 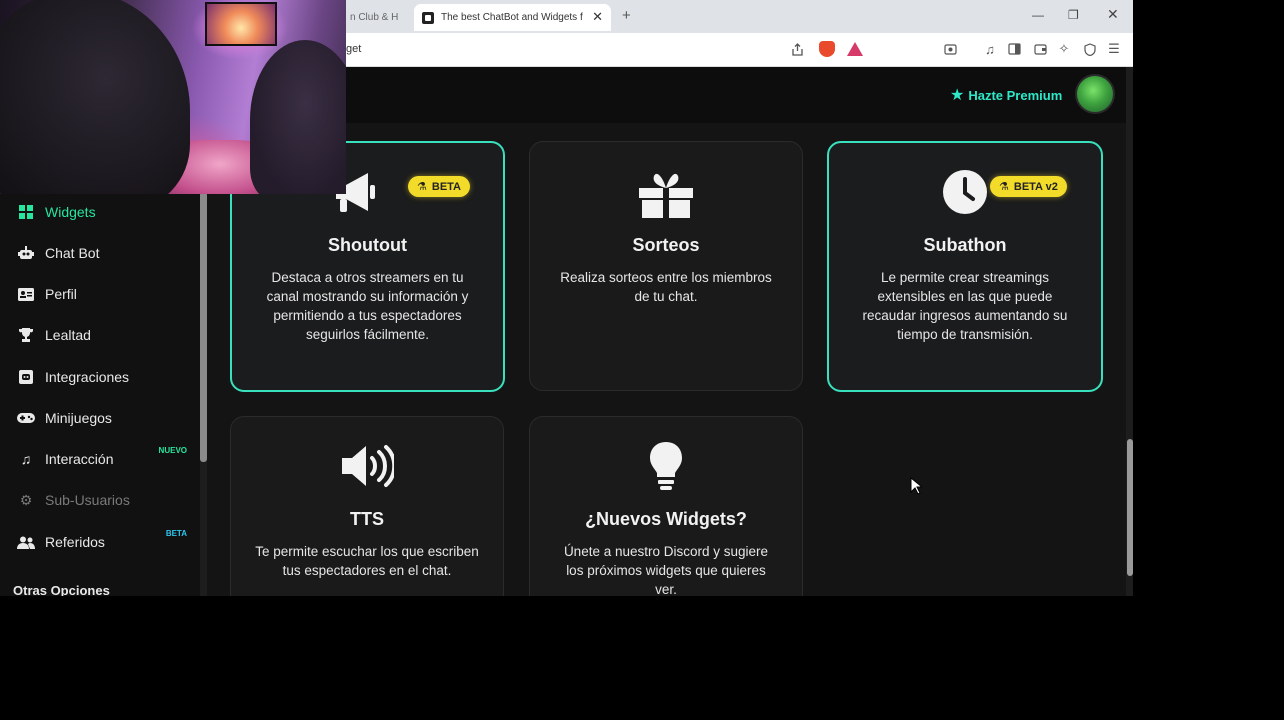 I want to click on webcam-person-left, so click(x=95, y=97).